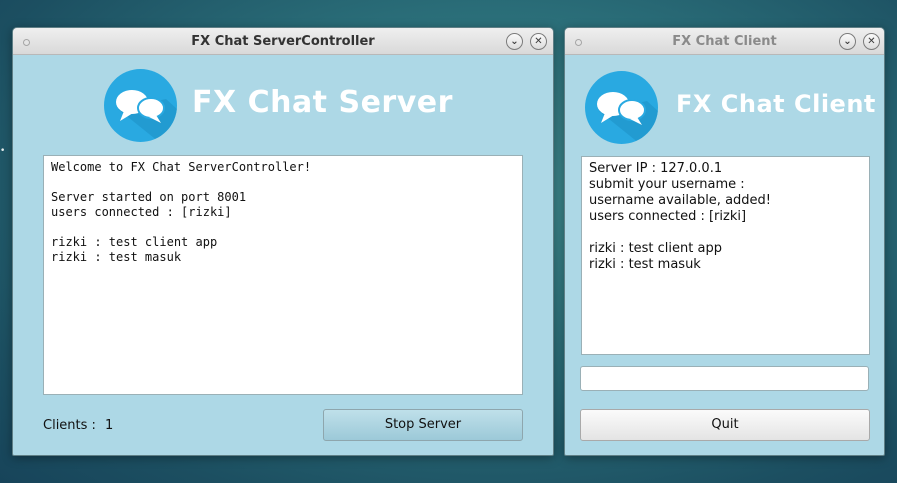 This screenshot has height=483, width=897. What do you see at coordinates (149, 197) in the screenshot?
I see `log-line: Server started on port 8001` at bounding box center [149, 197].